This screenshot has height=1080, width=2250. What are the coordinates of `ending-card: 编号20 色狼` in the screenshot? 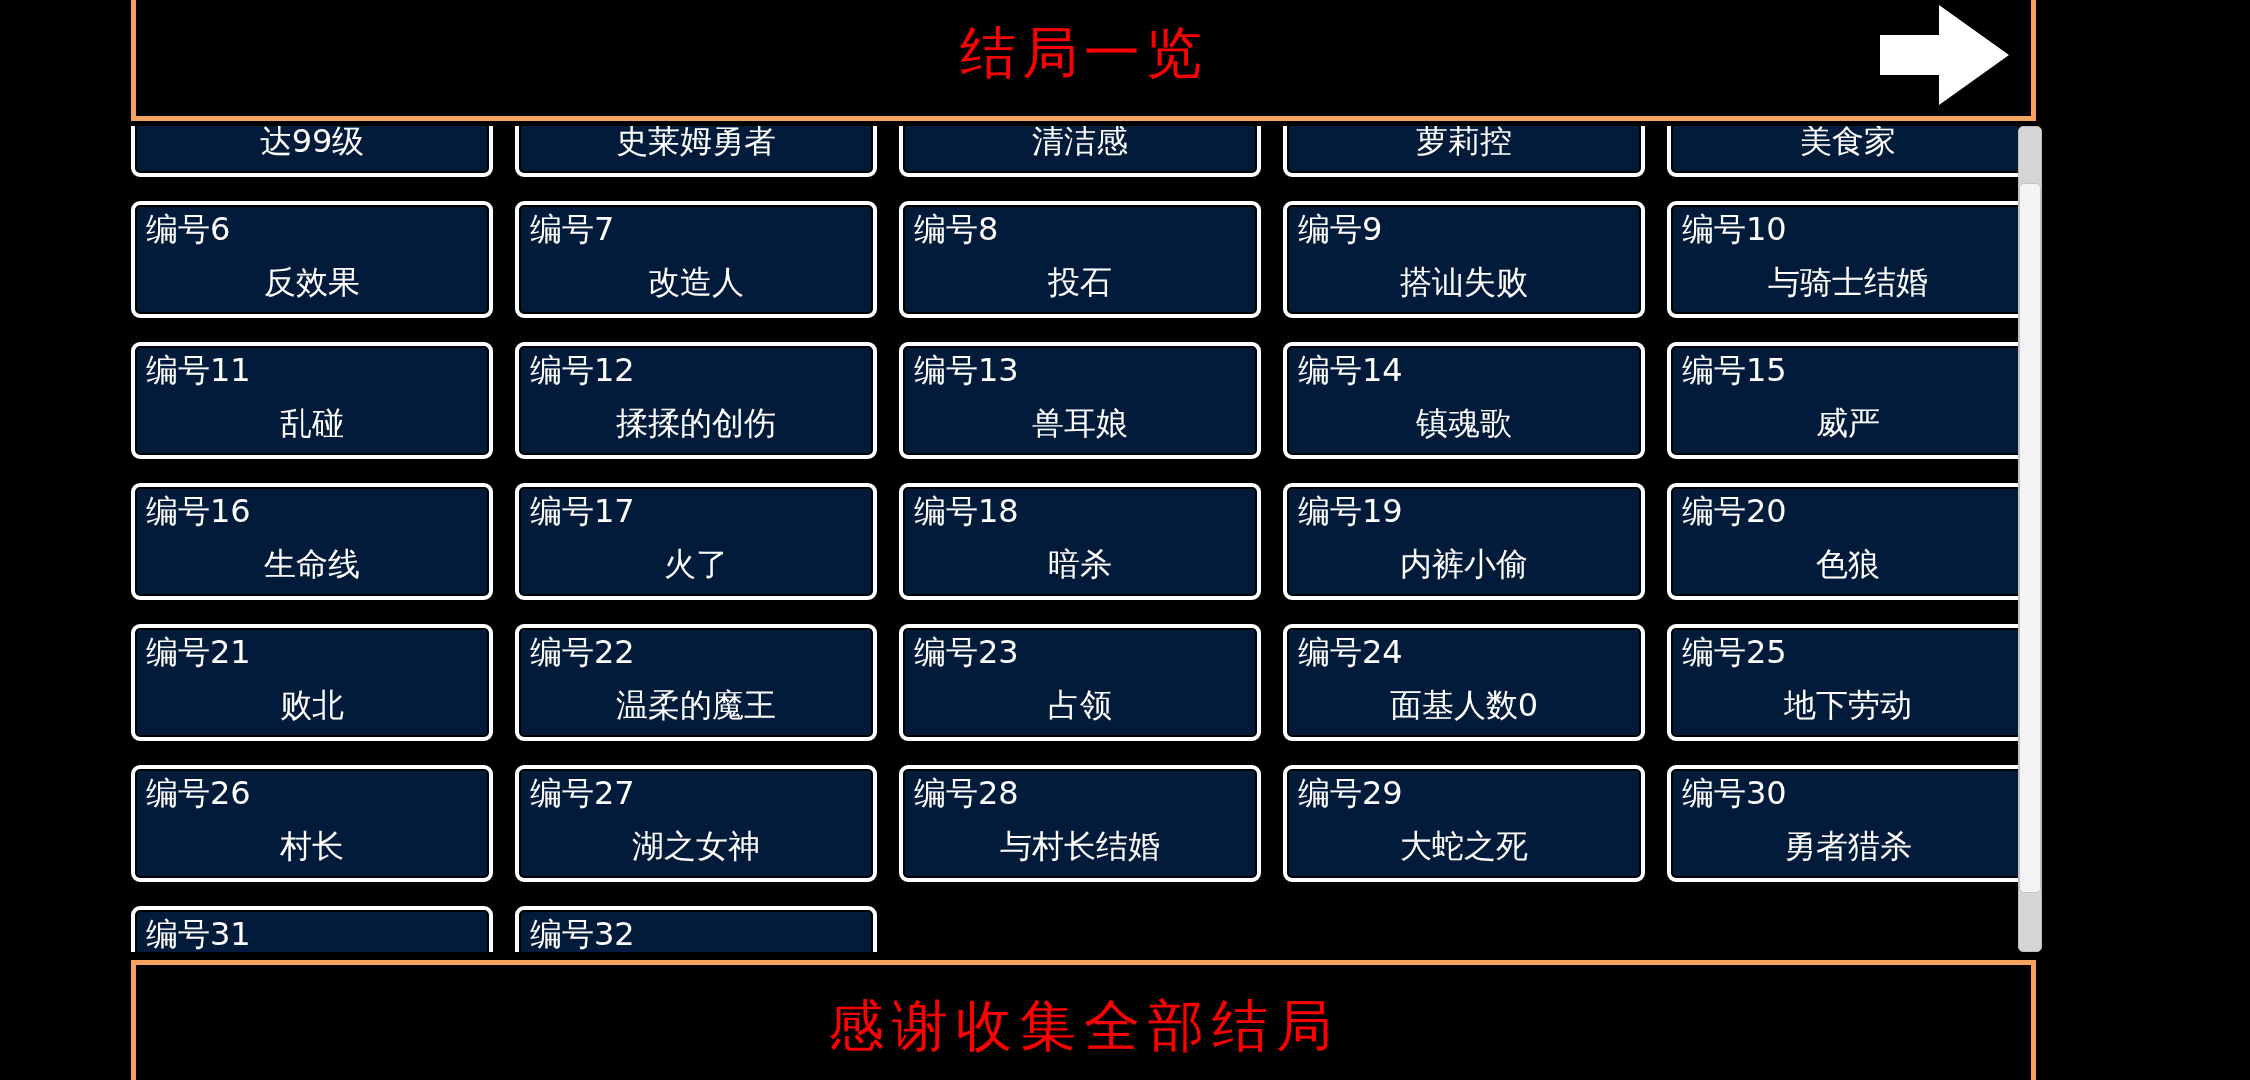 It's located at (1842, 541).